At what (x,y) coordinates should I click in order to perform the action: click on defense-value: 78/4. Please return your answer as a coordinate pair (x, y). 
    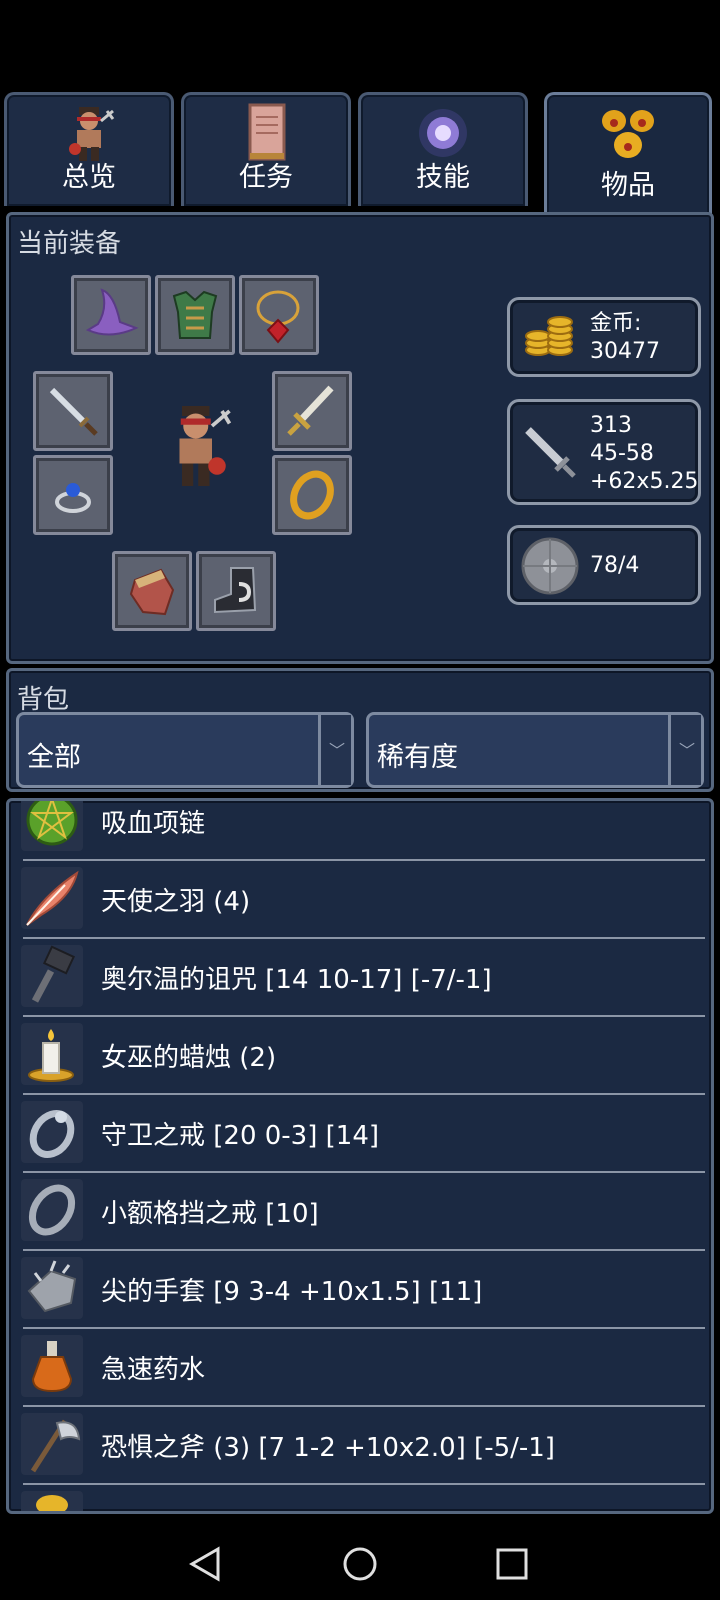
    Looking at the image, I should click on (615, 565).